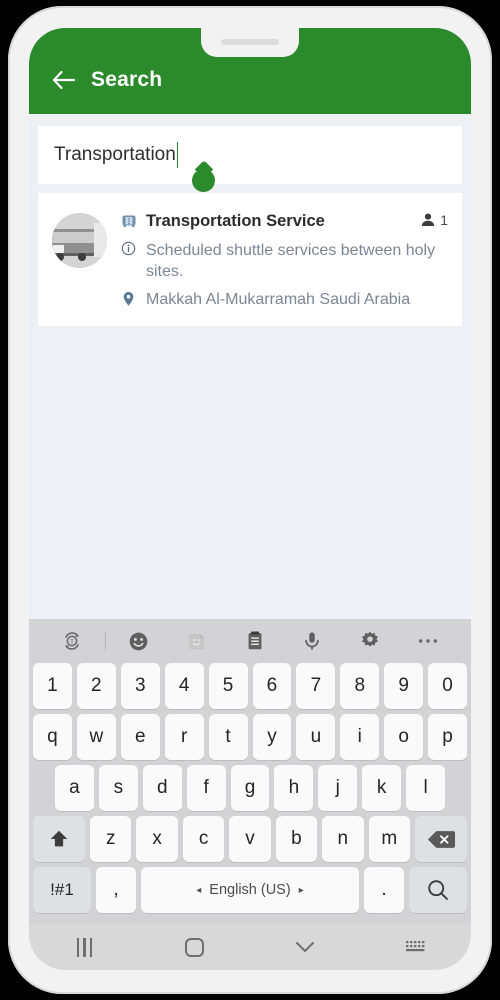 This screenshot has height=1000, width=500. I want to click on nav-home-button, so click(195, 947).